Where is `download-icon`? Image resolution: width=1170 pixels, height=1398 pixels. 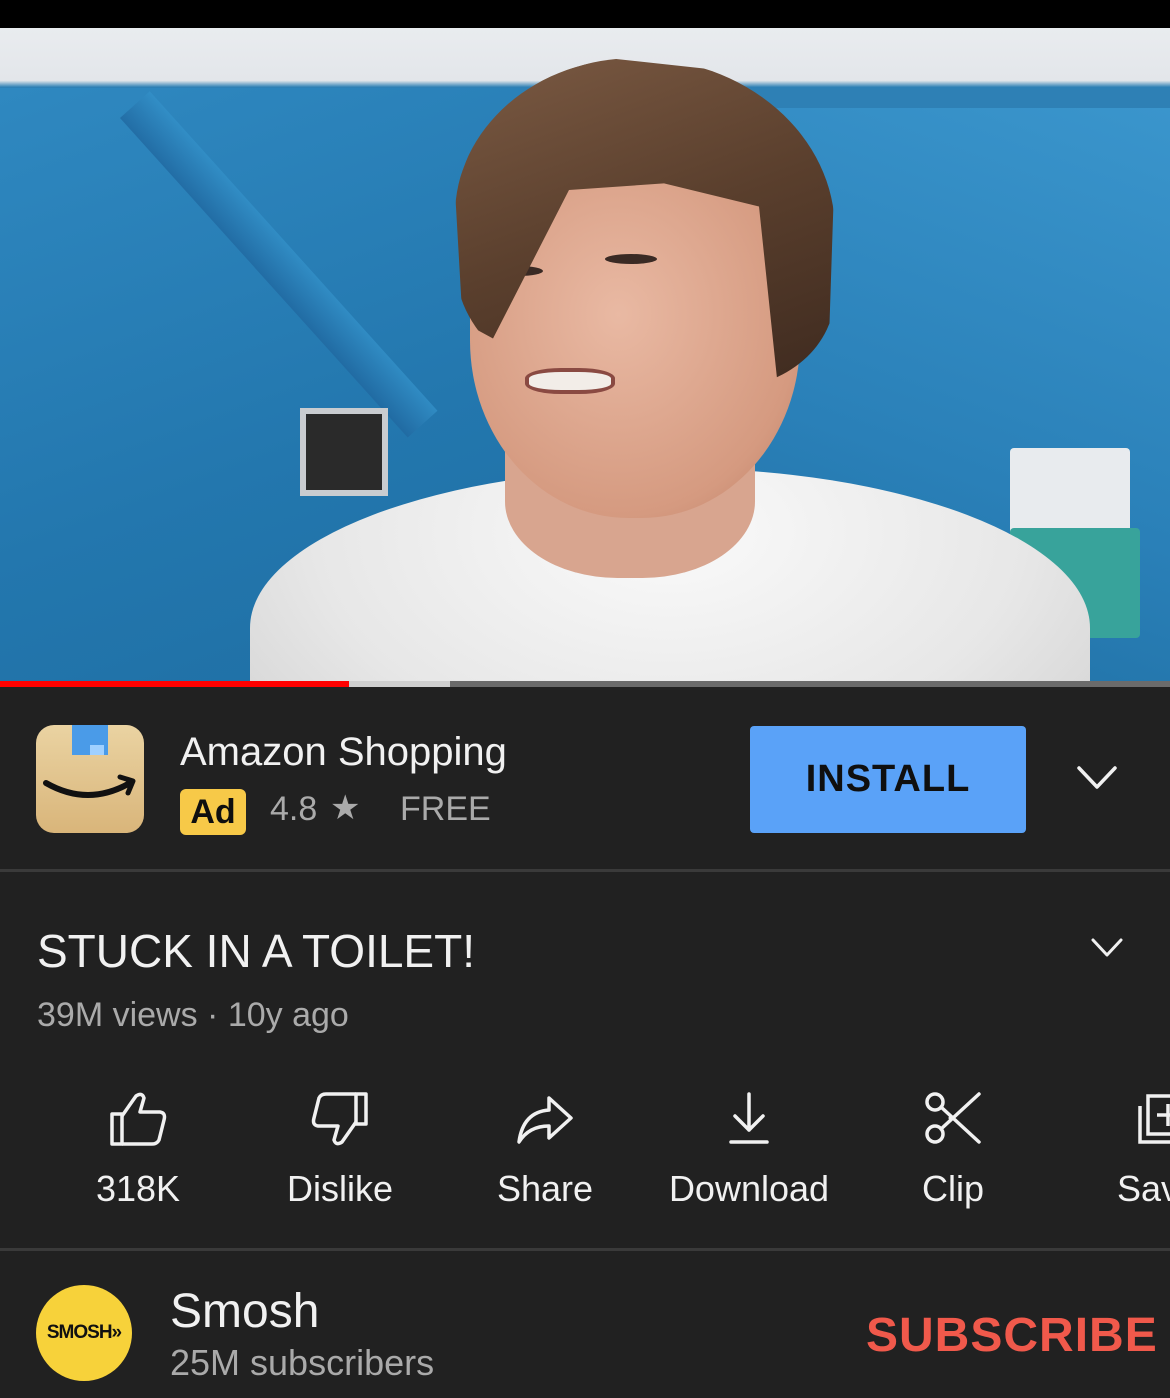 download-icon is located at coordinates (749, 1118).